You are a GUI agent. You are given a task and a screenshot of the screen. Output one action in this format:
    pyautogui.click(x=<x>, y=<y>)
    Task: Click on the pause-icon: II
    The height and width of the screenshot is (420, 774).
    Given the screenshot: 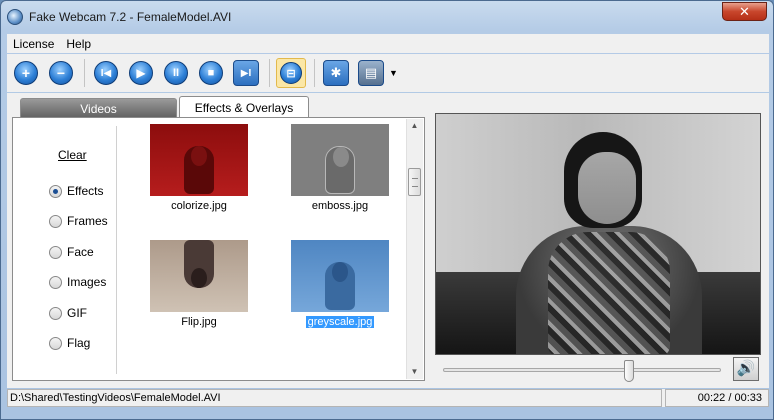 What is the action you would take?
    pyautogui.click(x=176, y=73)
    